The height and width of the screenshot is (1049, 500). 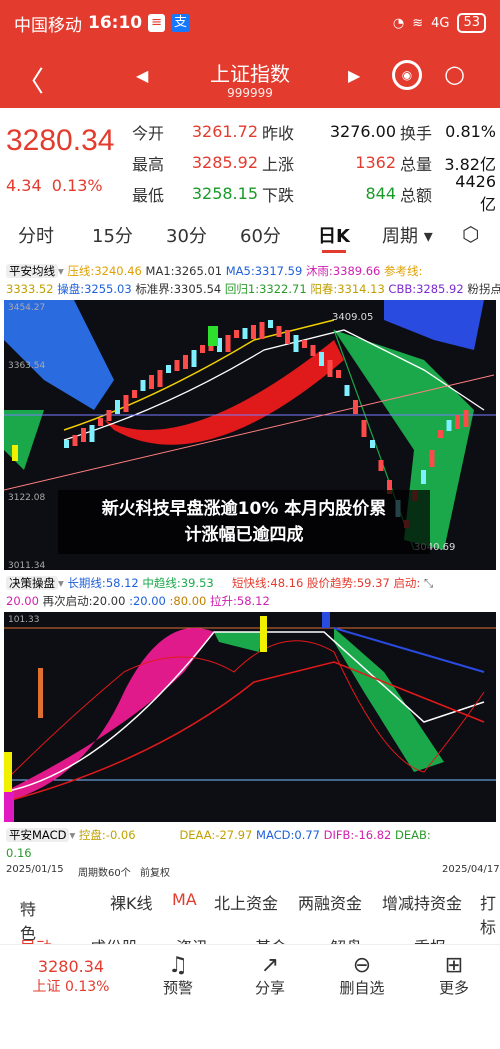 I want to click on status-bar: 中国移动 16:10 ≡ 支 ◔ ≋ 4G 53, so click(x=250, y=23).